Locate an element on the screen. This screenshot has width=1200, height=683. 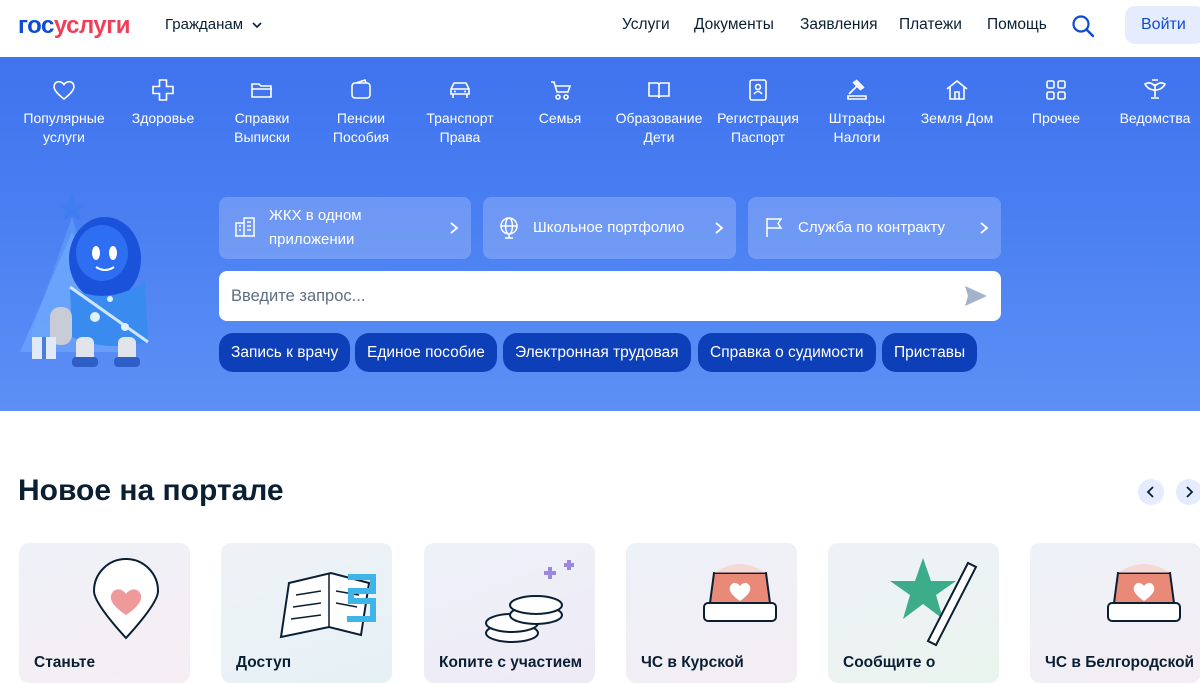
news-card-savings: Копите с участием is located at coordinates (509, 613).